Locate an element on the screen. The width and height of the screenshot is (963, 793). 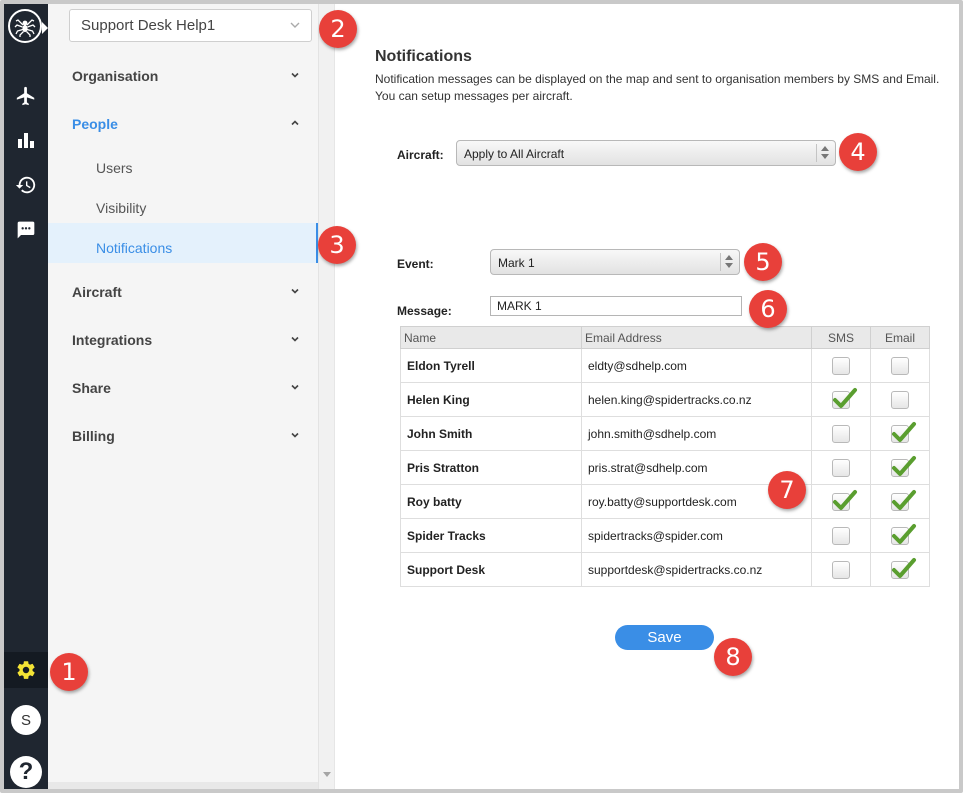
nav-section-organisation: Organisation is located at coordinates (192, 76).